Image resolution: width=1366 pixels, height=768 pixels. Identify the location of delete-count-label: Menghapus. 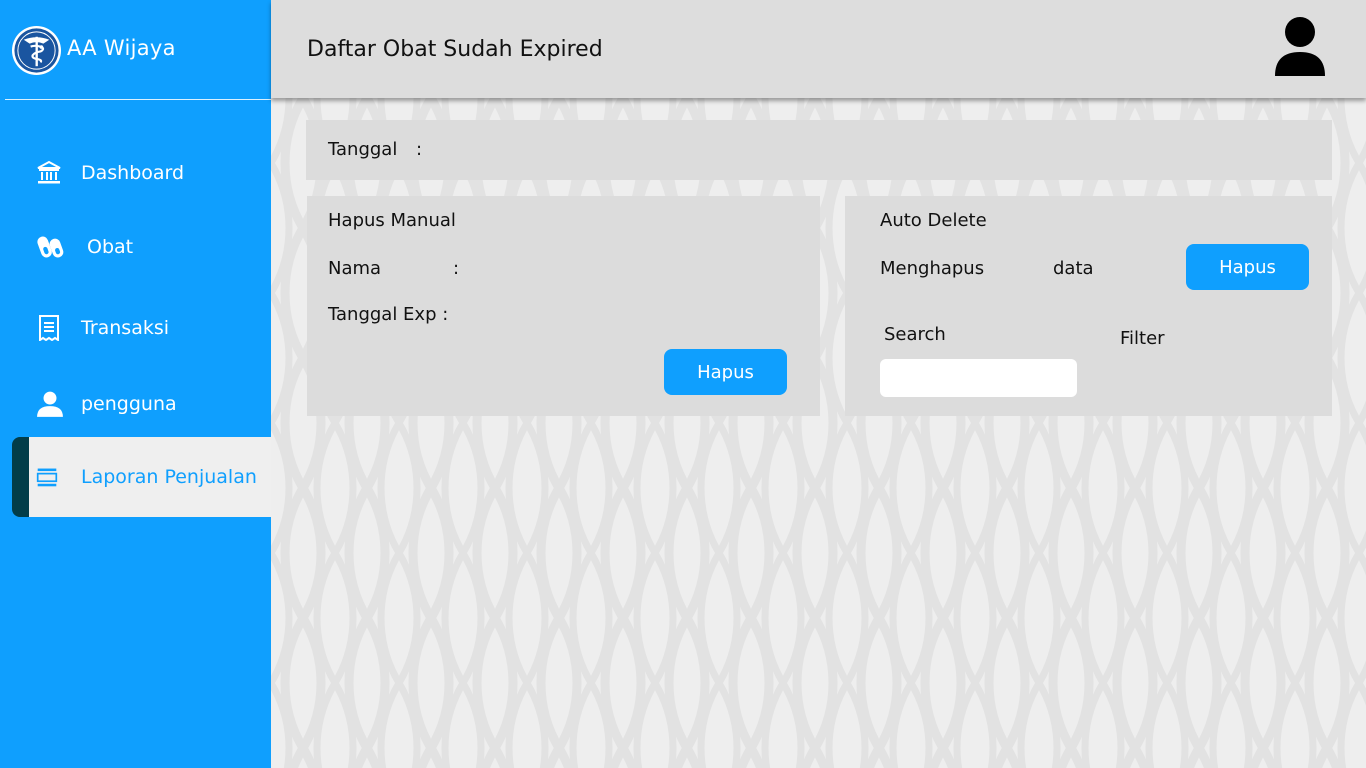
(932, 268).